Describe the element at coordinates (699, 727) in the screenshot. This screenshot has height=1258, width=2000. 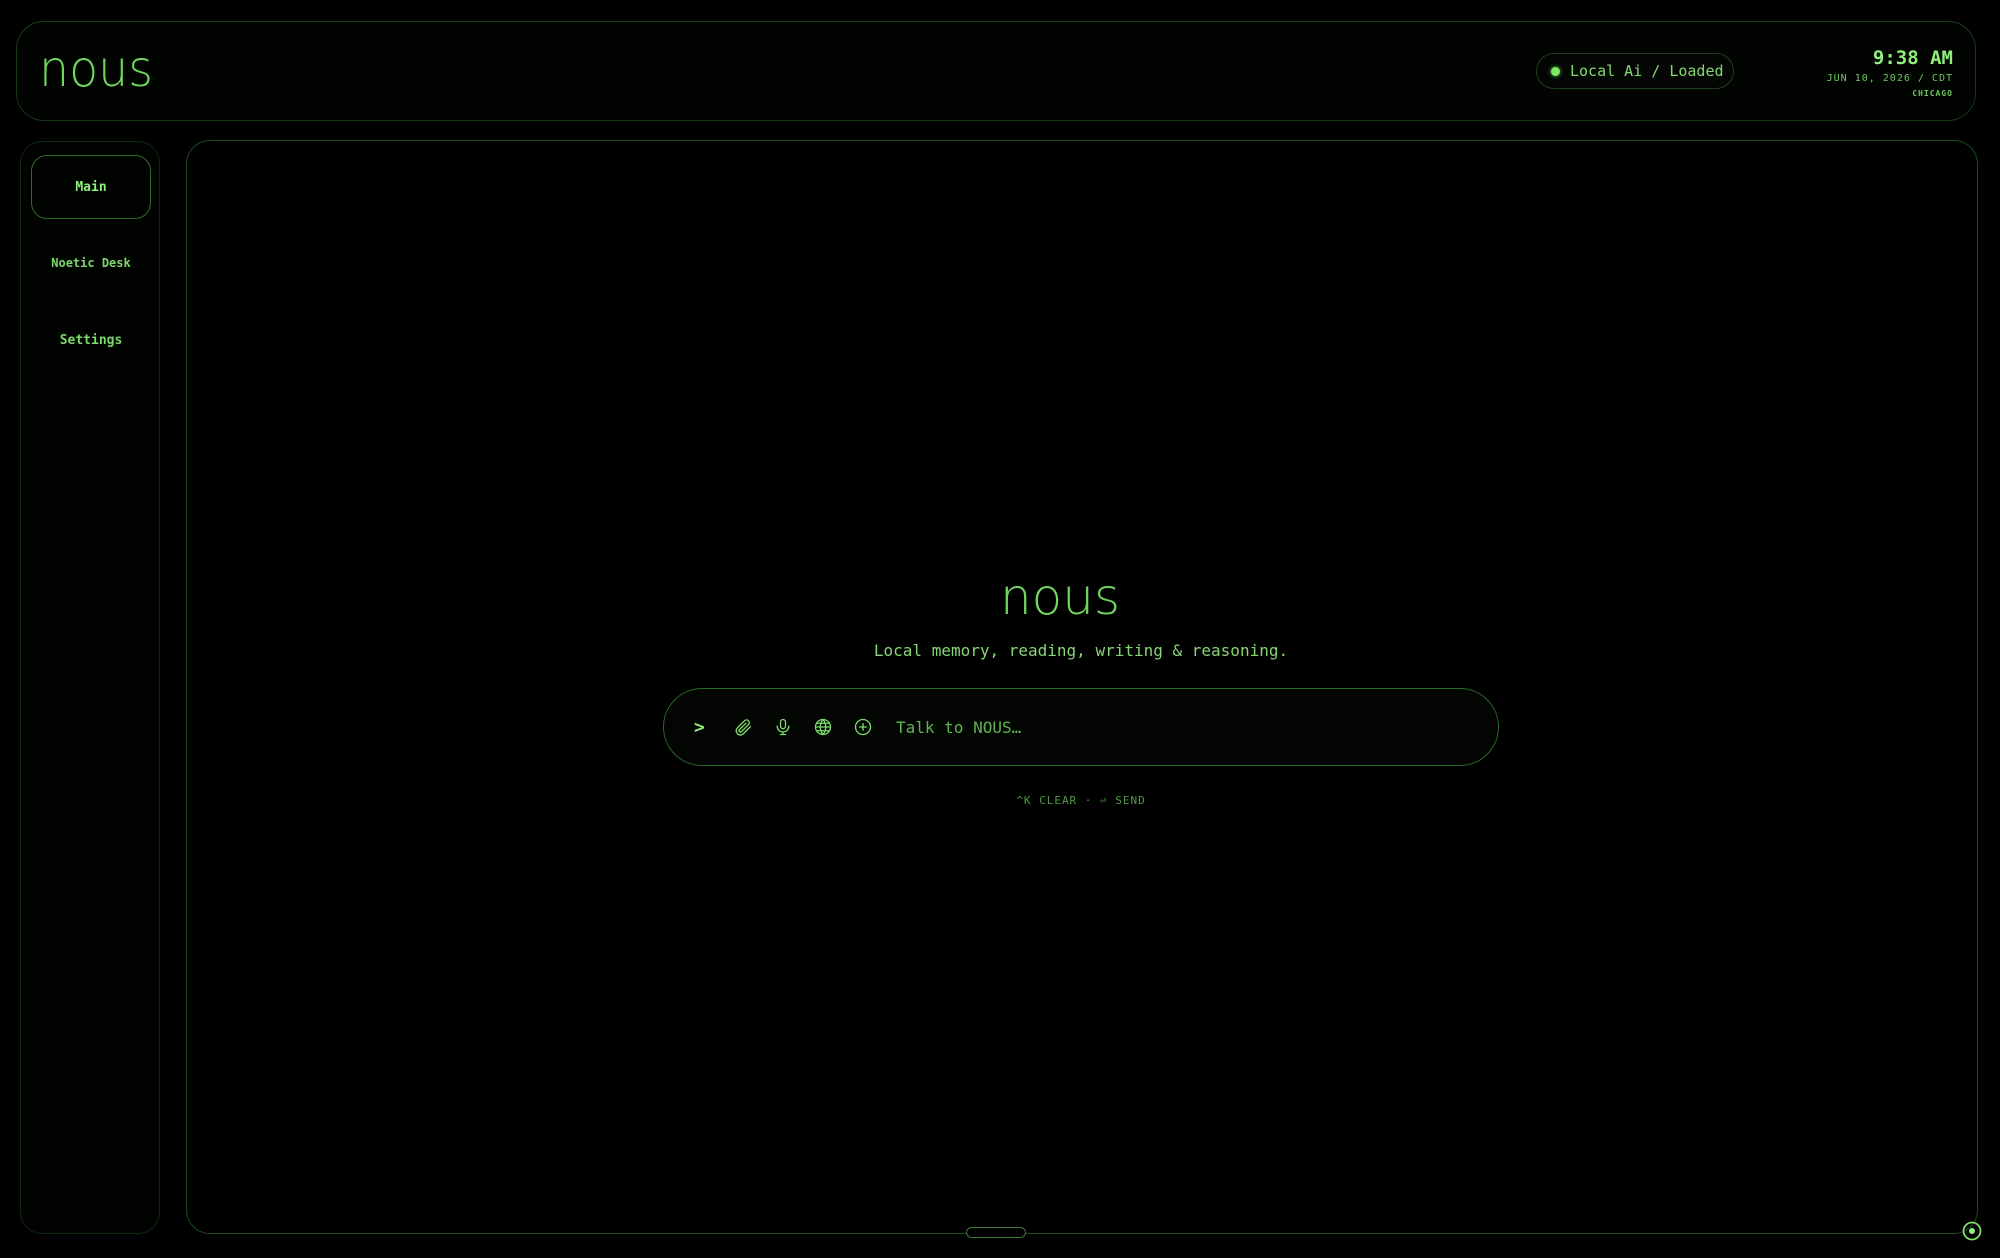
I see `prompt-caret-icon: >` at that location.